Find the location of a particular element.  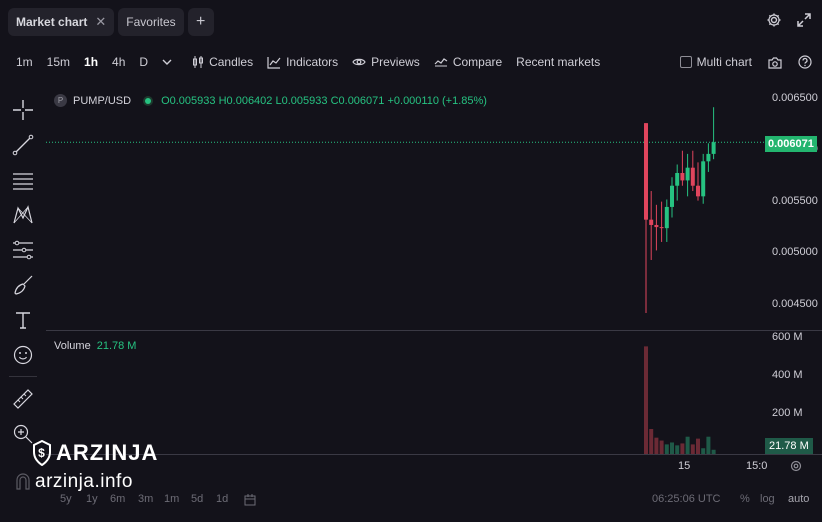

high-key: H is located at coordinates (222, 100).